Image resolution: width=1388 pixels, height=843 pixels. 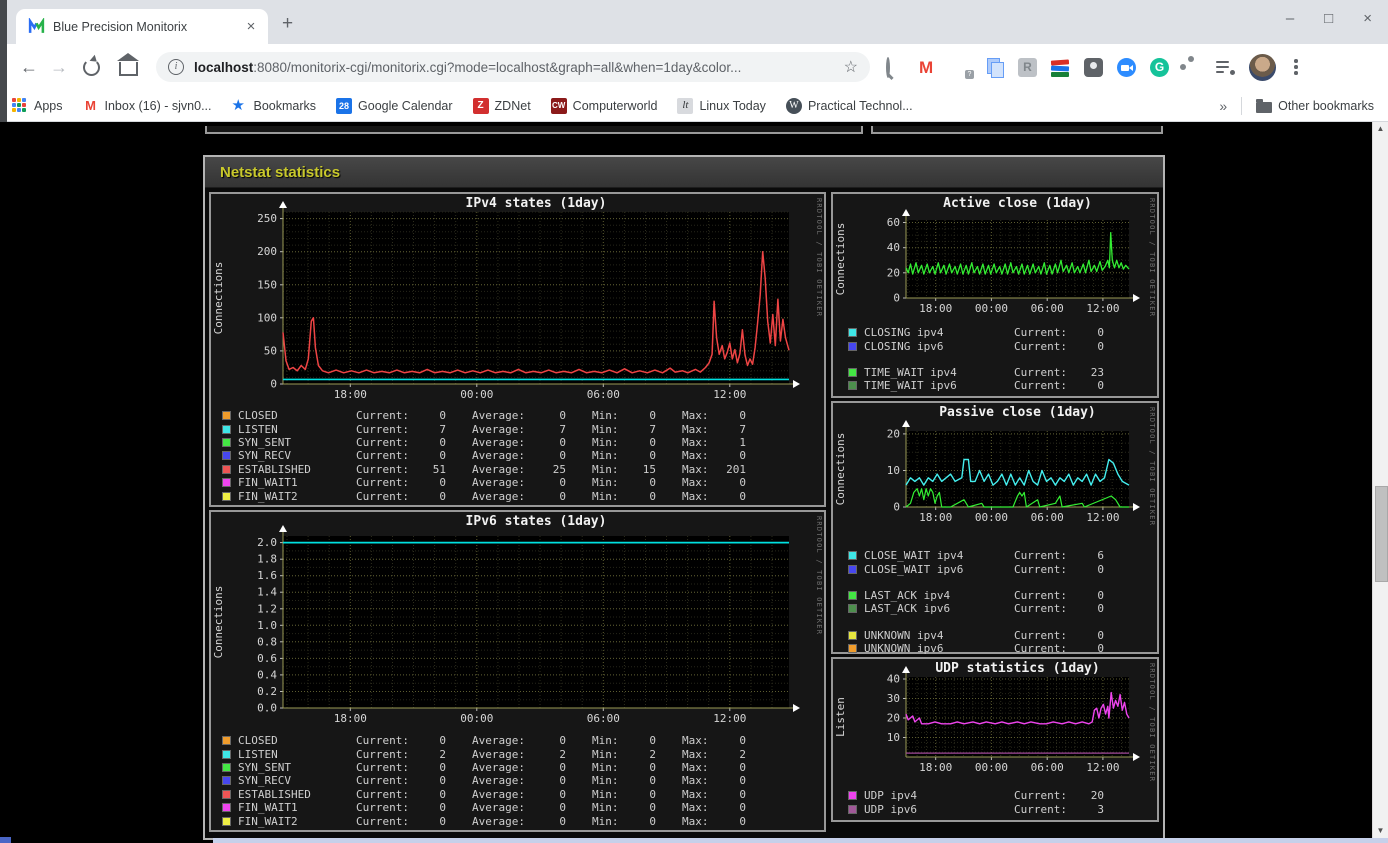 I want to click on tab-close-icon: ×, so click(x=251, y=26).